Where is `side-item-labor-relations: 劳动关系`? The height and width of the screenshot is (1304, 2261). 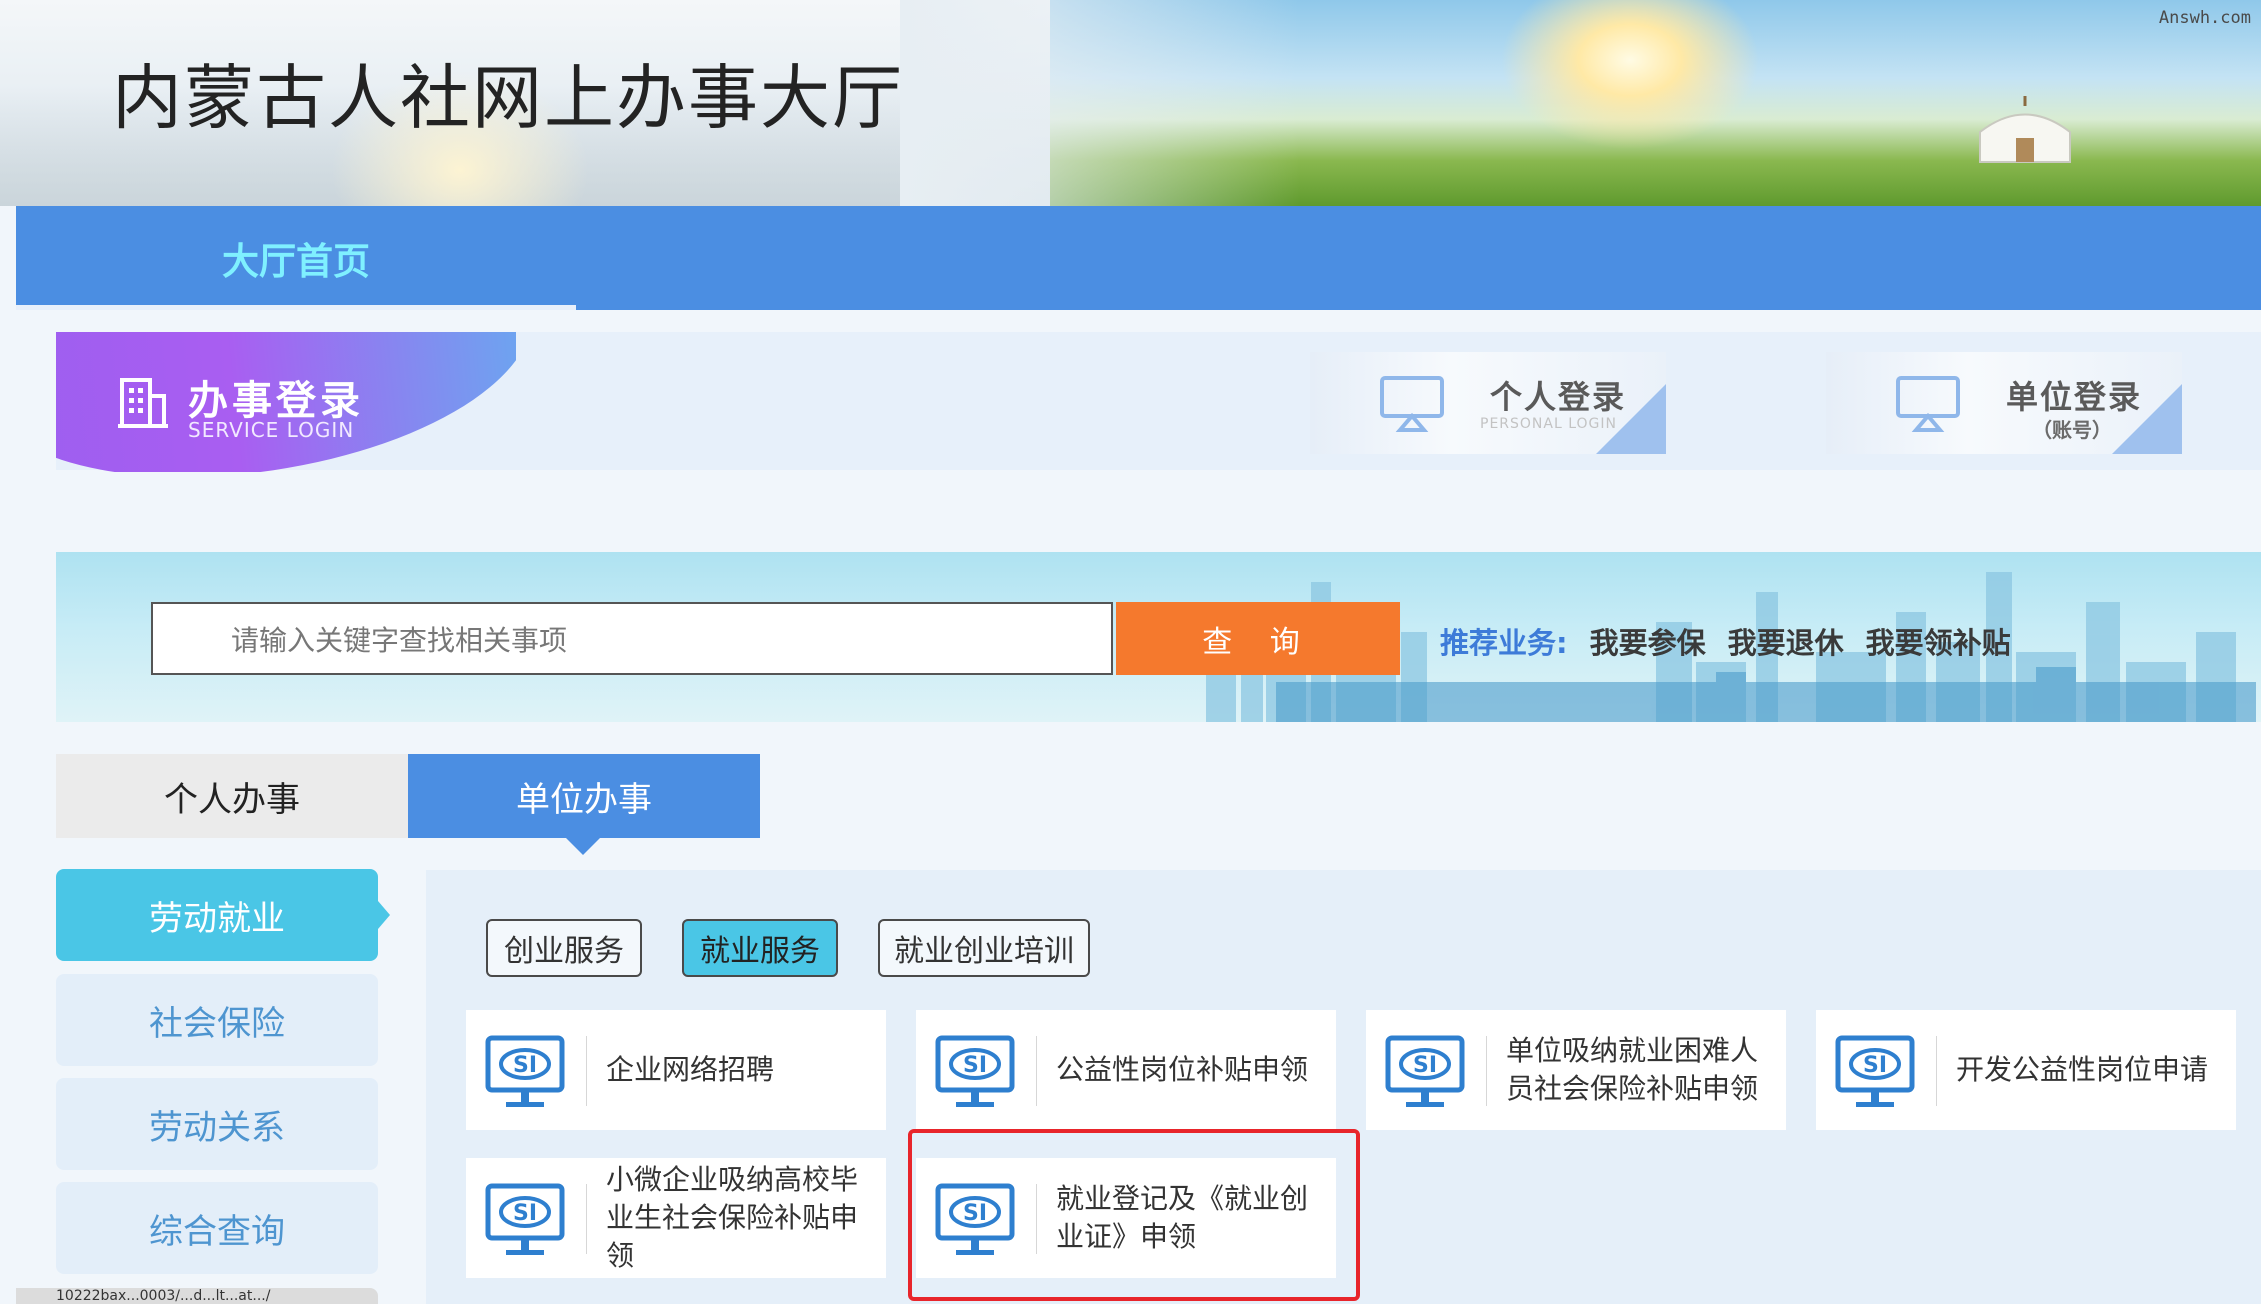
side-item-labor-relations: 劳动关系 is located at coordinates (217, 1124).